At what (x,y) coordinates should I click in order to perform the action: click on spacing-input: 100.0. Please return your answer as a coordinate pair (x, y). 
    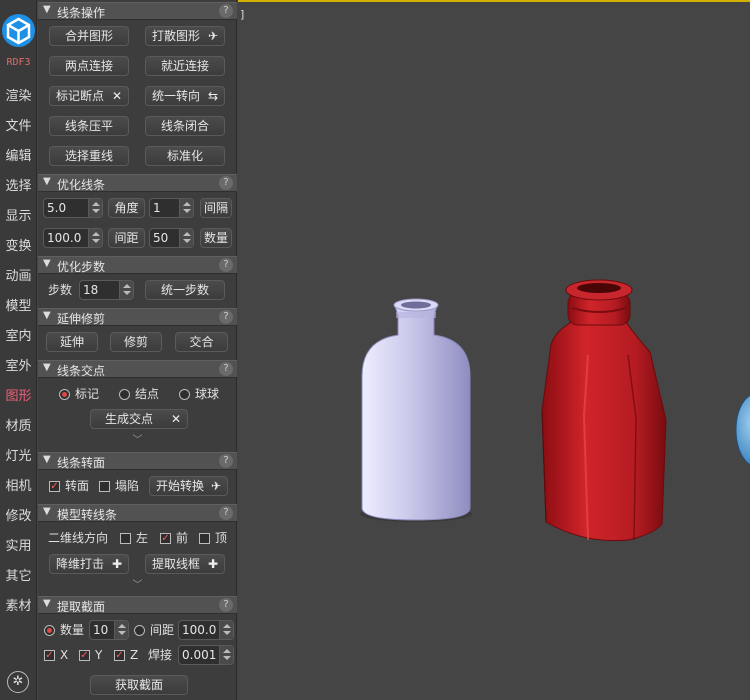
    Looking at the image, I should click on (73, 238).